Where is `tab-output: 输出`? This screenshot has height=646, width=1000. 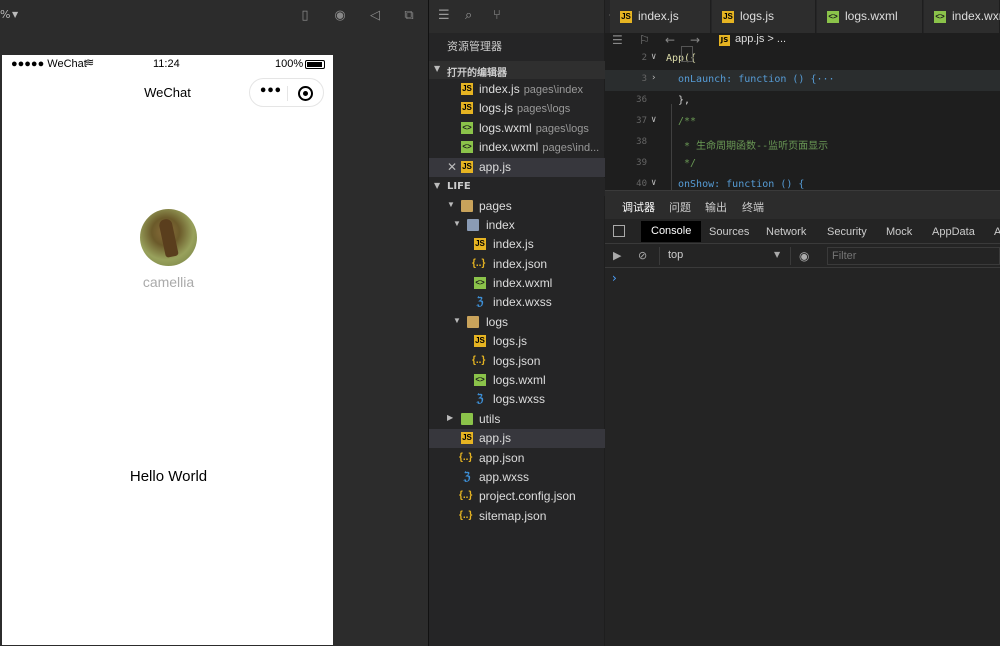 tab-output: 输出 is located at coordinates (716, 207).